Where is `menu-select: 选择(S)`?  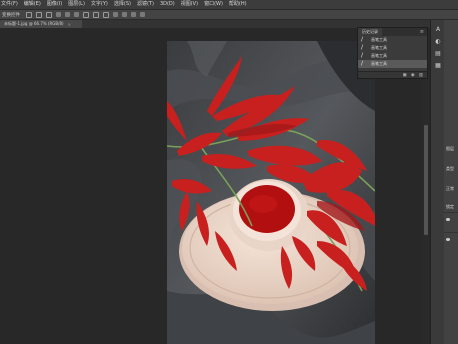 menu-select: 选择(S) is located at coordinates (122, 4).